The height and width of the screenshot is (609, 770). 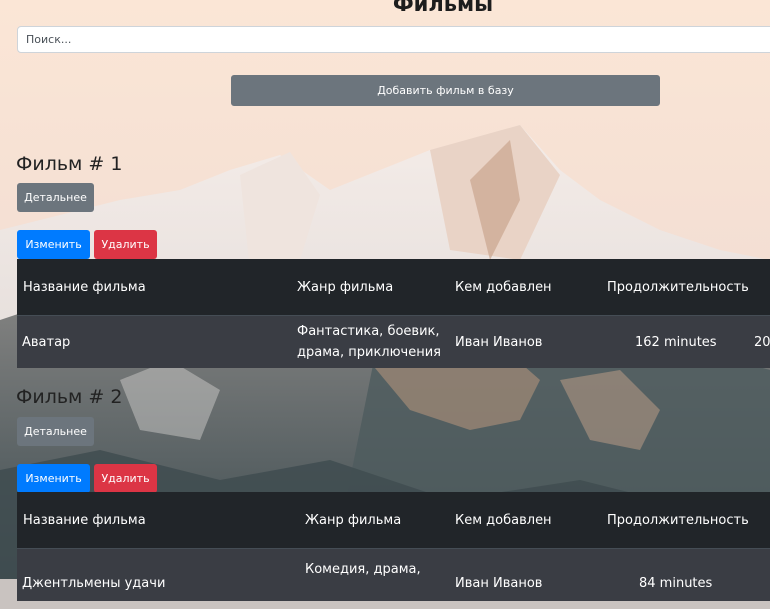 I want to click on film-genre-cell: Комедия, драма,, so click(x=363, y=569).